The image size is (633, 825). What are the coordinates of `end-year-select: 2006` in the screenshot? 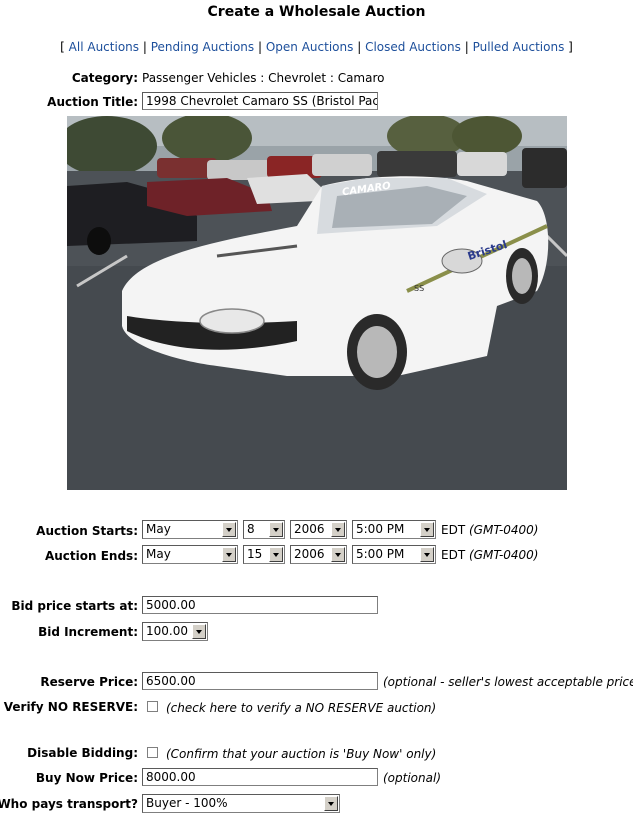 It's located at (318, 554).